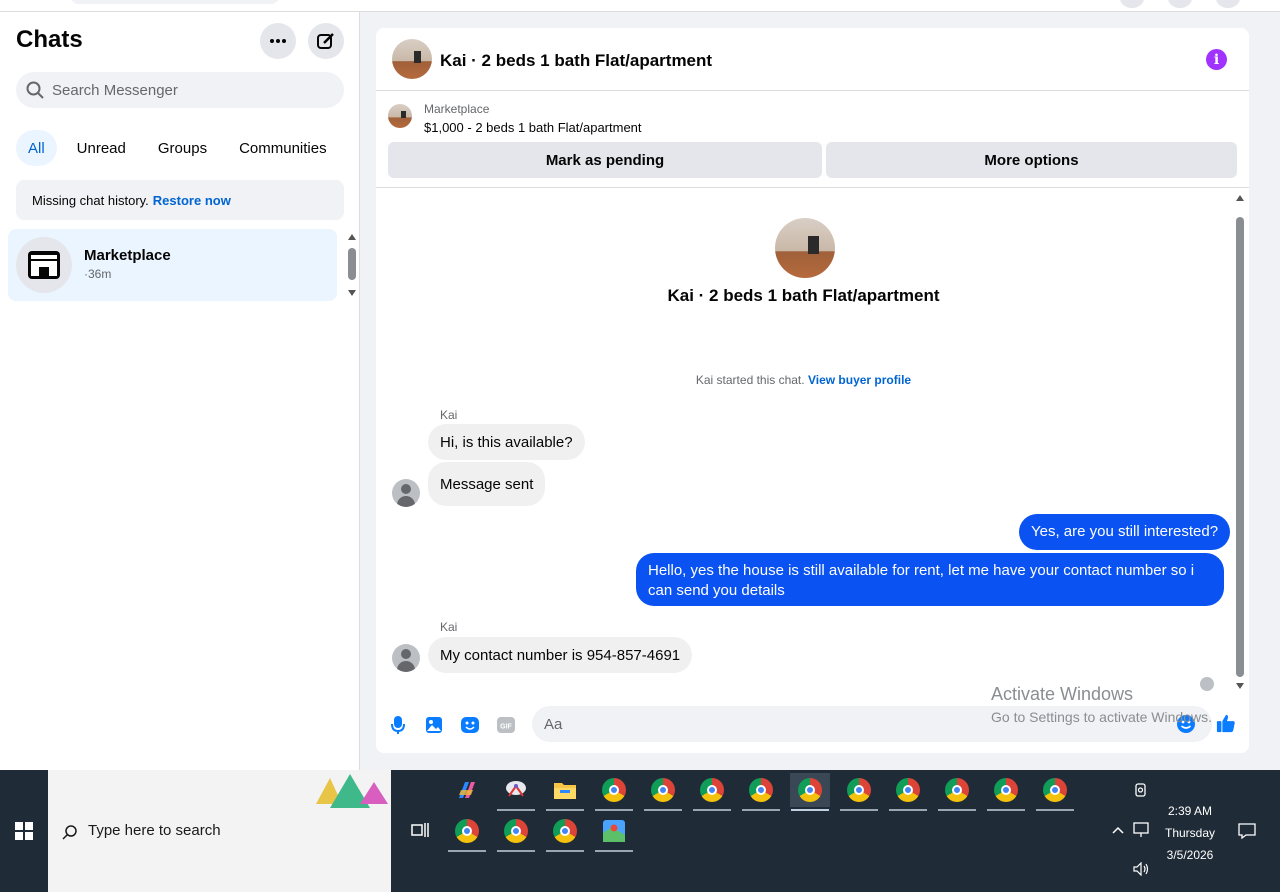 This screenshot has height=892, width=1280. What do you see at coordinates (859, 380) in the screenshot?
I see `view-buyer-profile-link: View buyer profile` at bounding box center [859, 380].